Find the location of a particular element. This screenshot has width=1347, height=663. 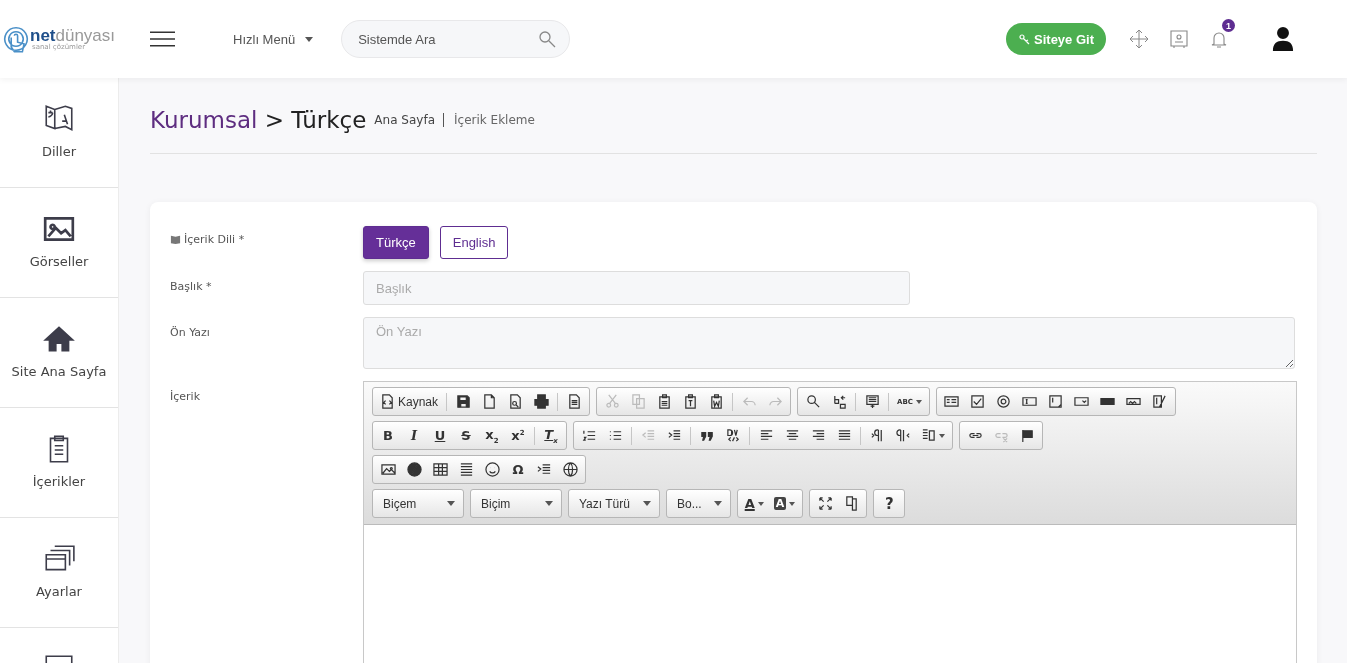

form-icon is located at coordinates (952, 401).